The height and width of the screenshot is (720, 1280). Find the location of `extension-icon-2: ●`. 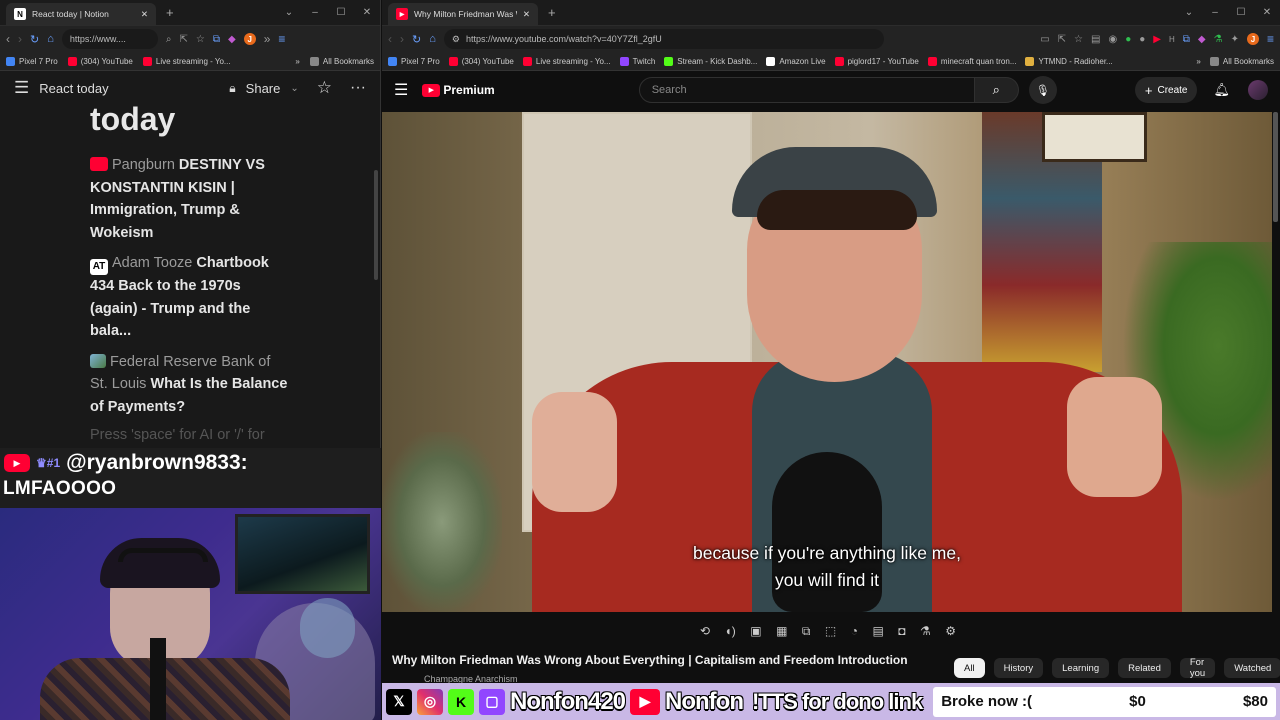

extension-icon-2: ● is located at coordinates (1142, 39).